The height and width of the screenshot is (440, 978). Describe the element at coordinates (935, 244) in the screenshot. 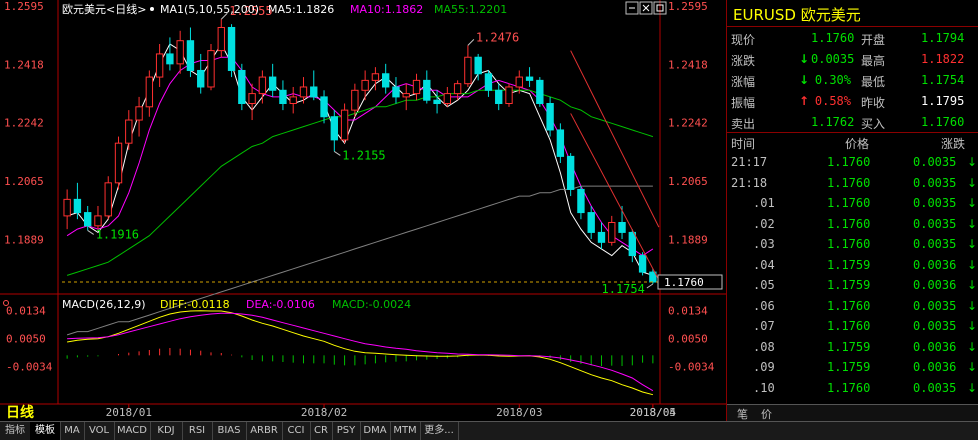

I see `tick-change: 0.0035` at that location.